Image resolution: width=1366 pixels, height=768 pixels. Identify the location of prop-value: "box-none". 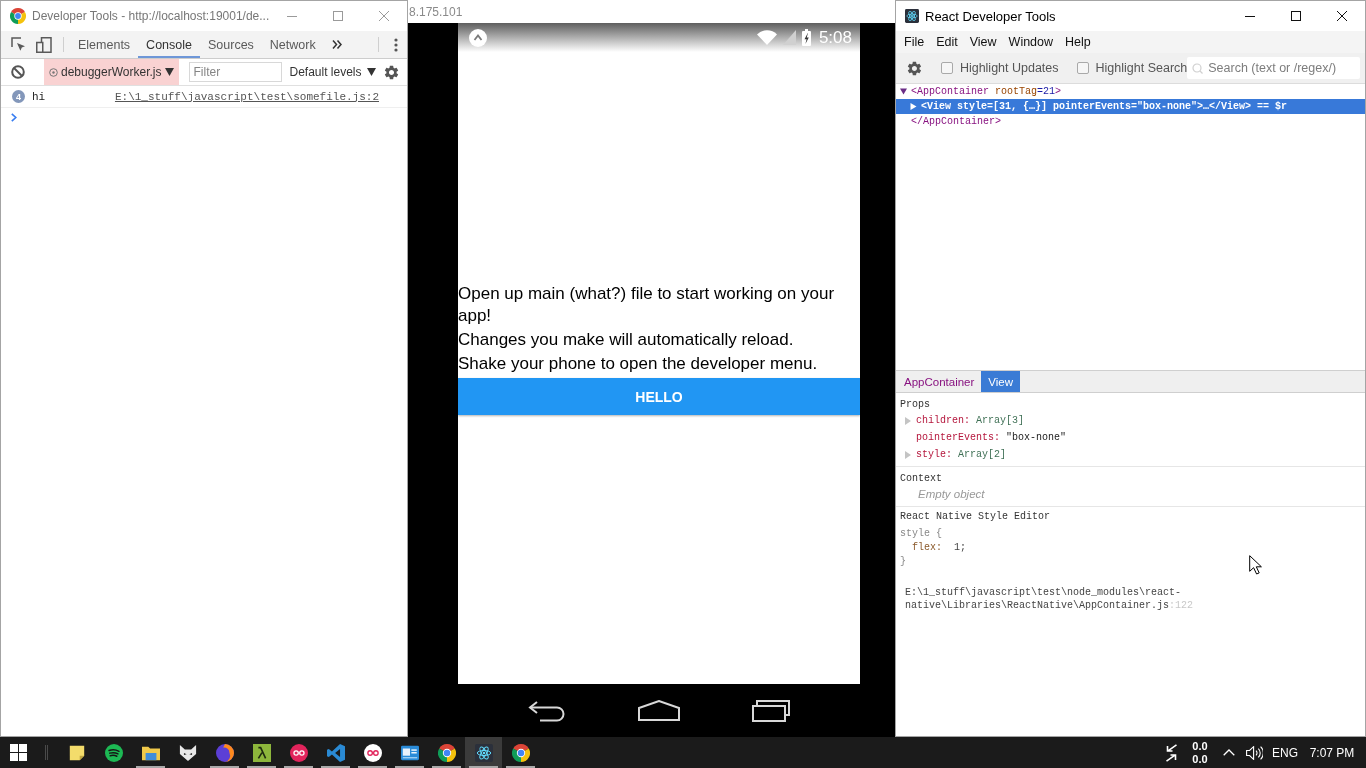
(1036, 437).